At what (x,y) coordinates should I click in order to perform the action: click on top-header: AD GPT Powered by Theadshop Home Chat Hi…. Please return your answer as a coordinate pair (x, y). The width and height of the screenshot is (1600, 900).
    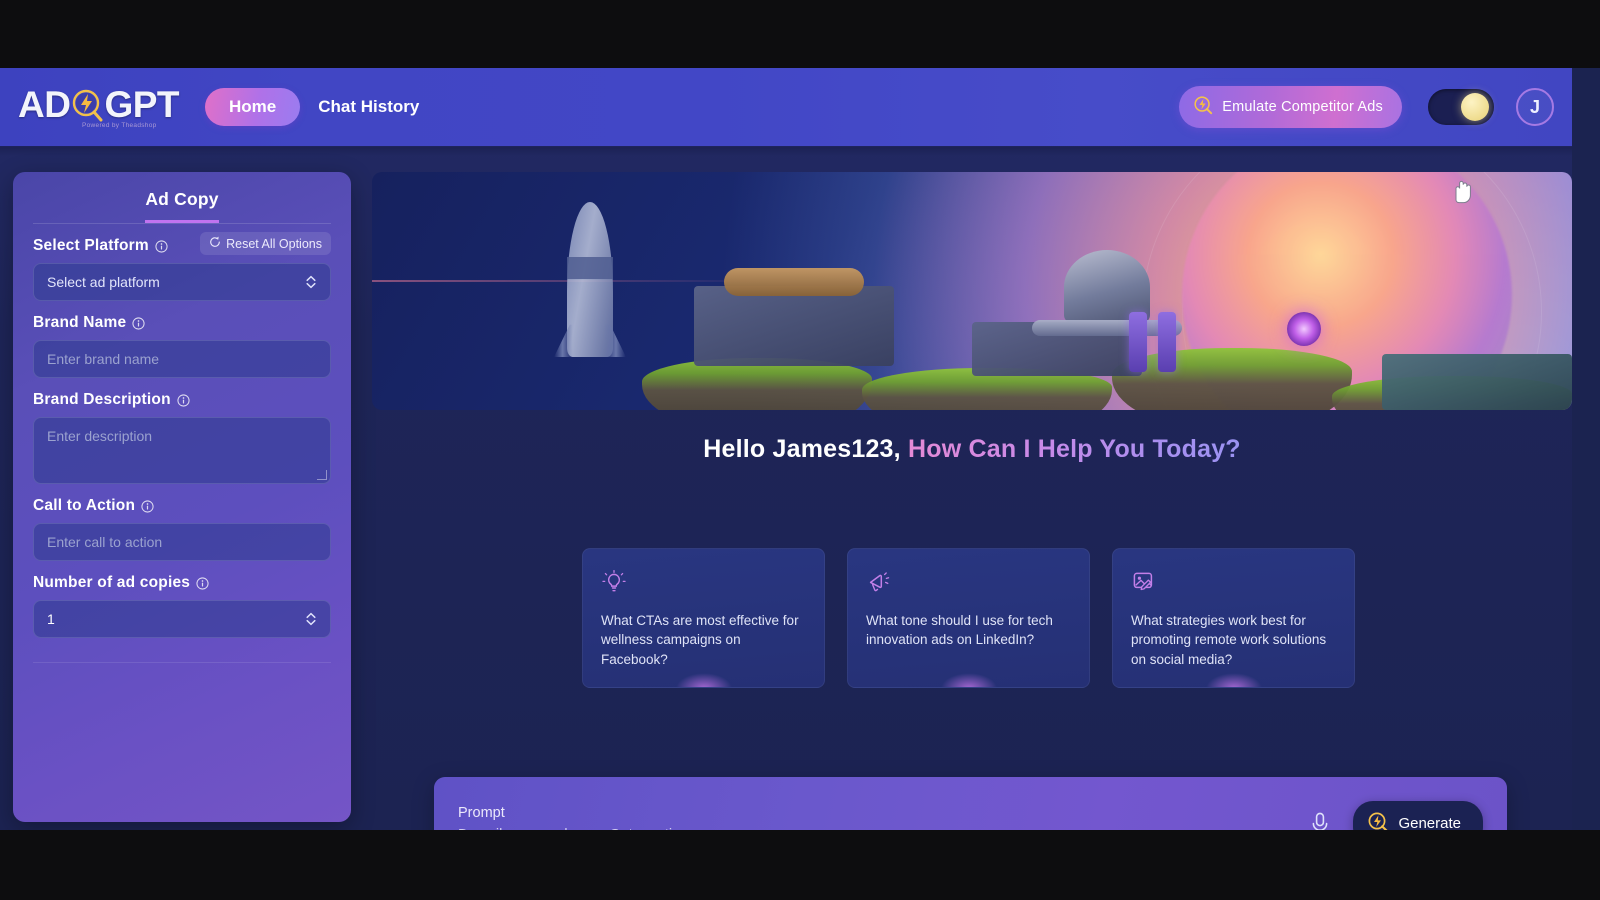
    Looking at the image, I should click on (786, 112).